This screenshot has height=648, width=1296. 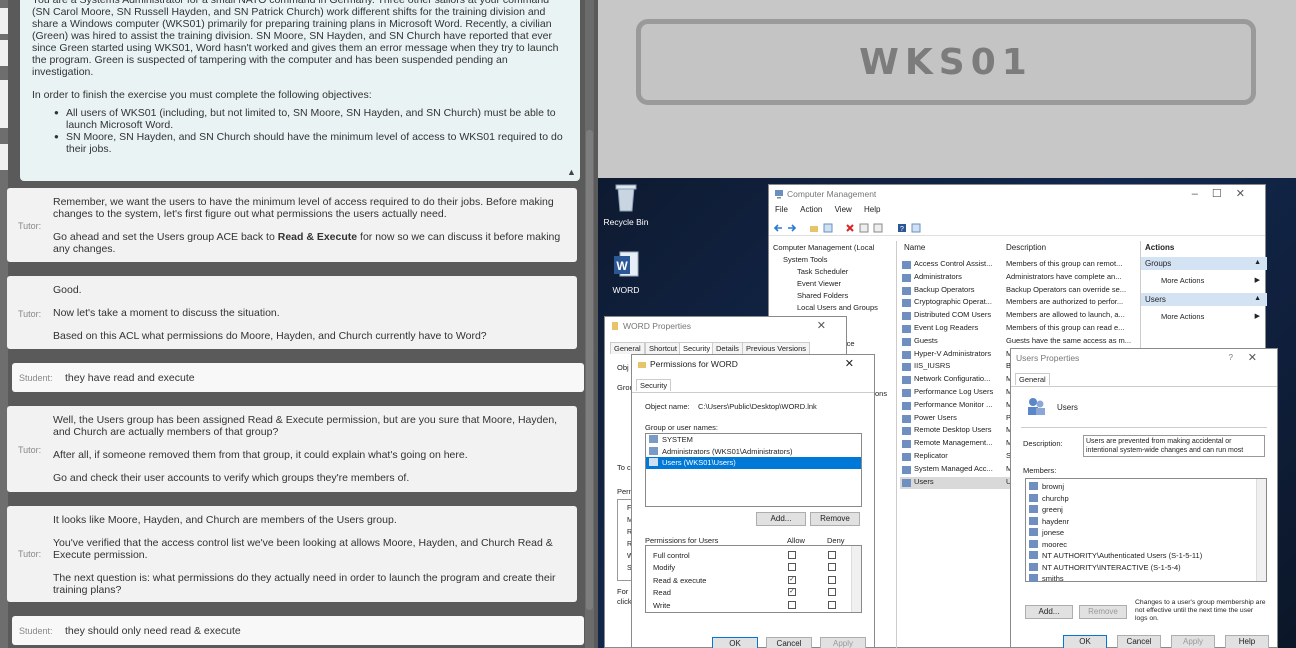 I want to click on menu-file: File, so click(x=781, y=209).